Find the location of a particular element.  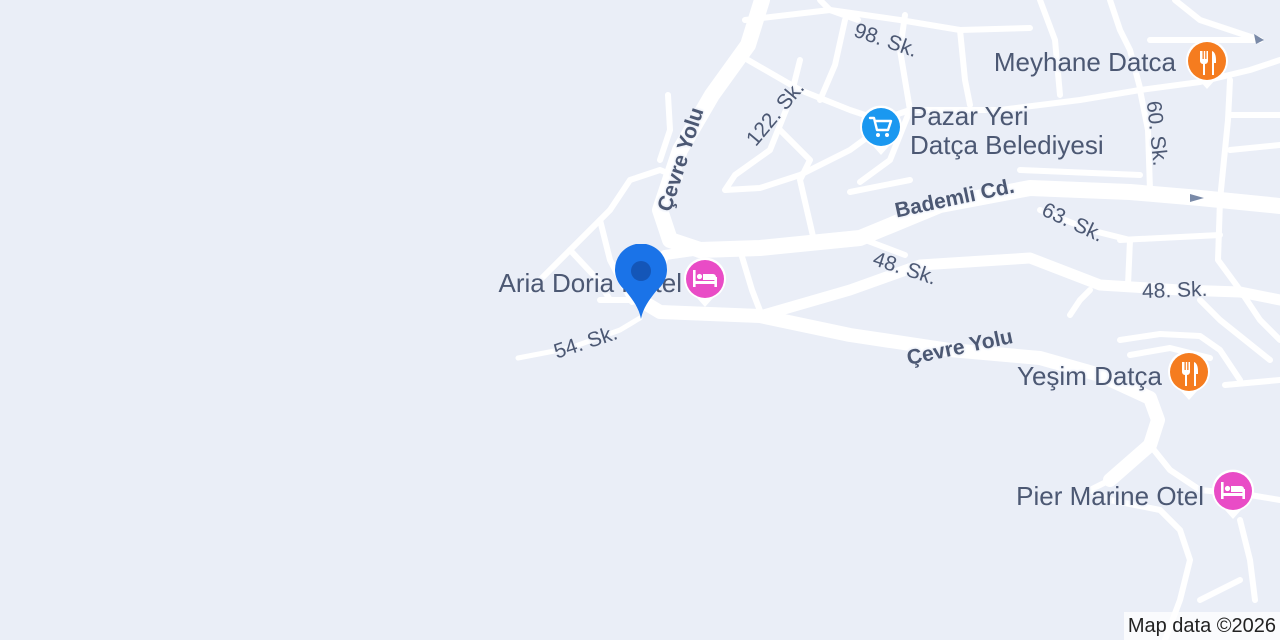

poi-marker-yesim-datca is located at coordinates (1189, 375).